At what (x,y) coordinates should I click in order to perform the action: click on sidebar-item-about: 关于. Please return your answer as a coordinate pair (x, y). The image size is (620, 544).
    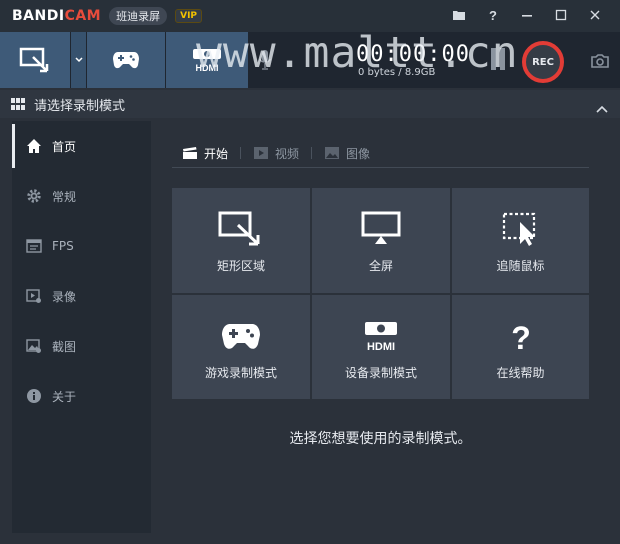
    Looking at the image, I should click on (81, 396).